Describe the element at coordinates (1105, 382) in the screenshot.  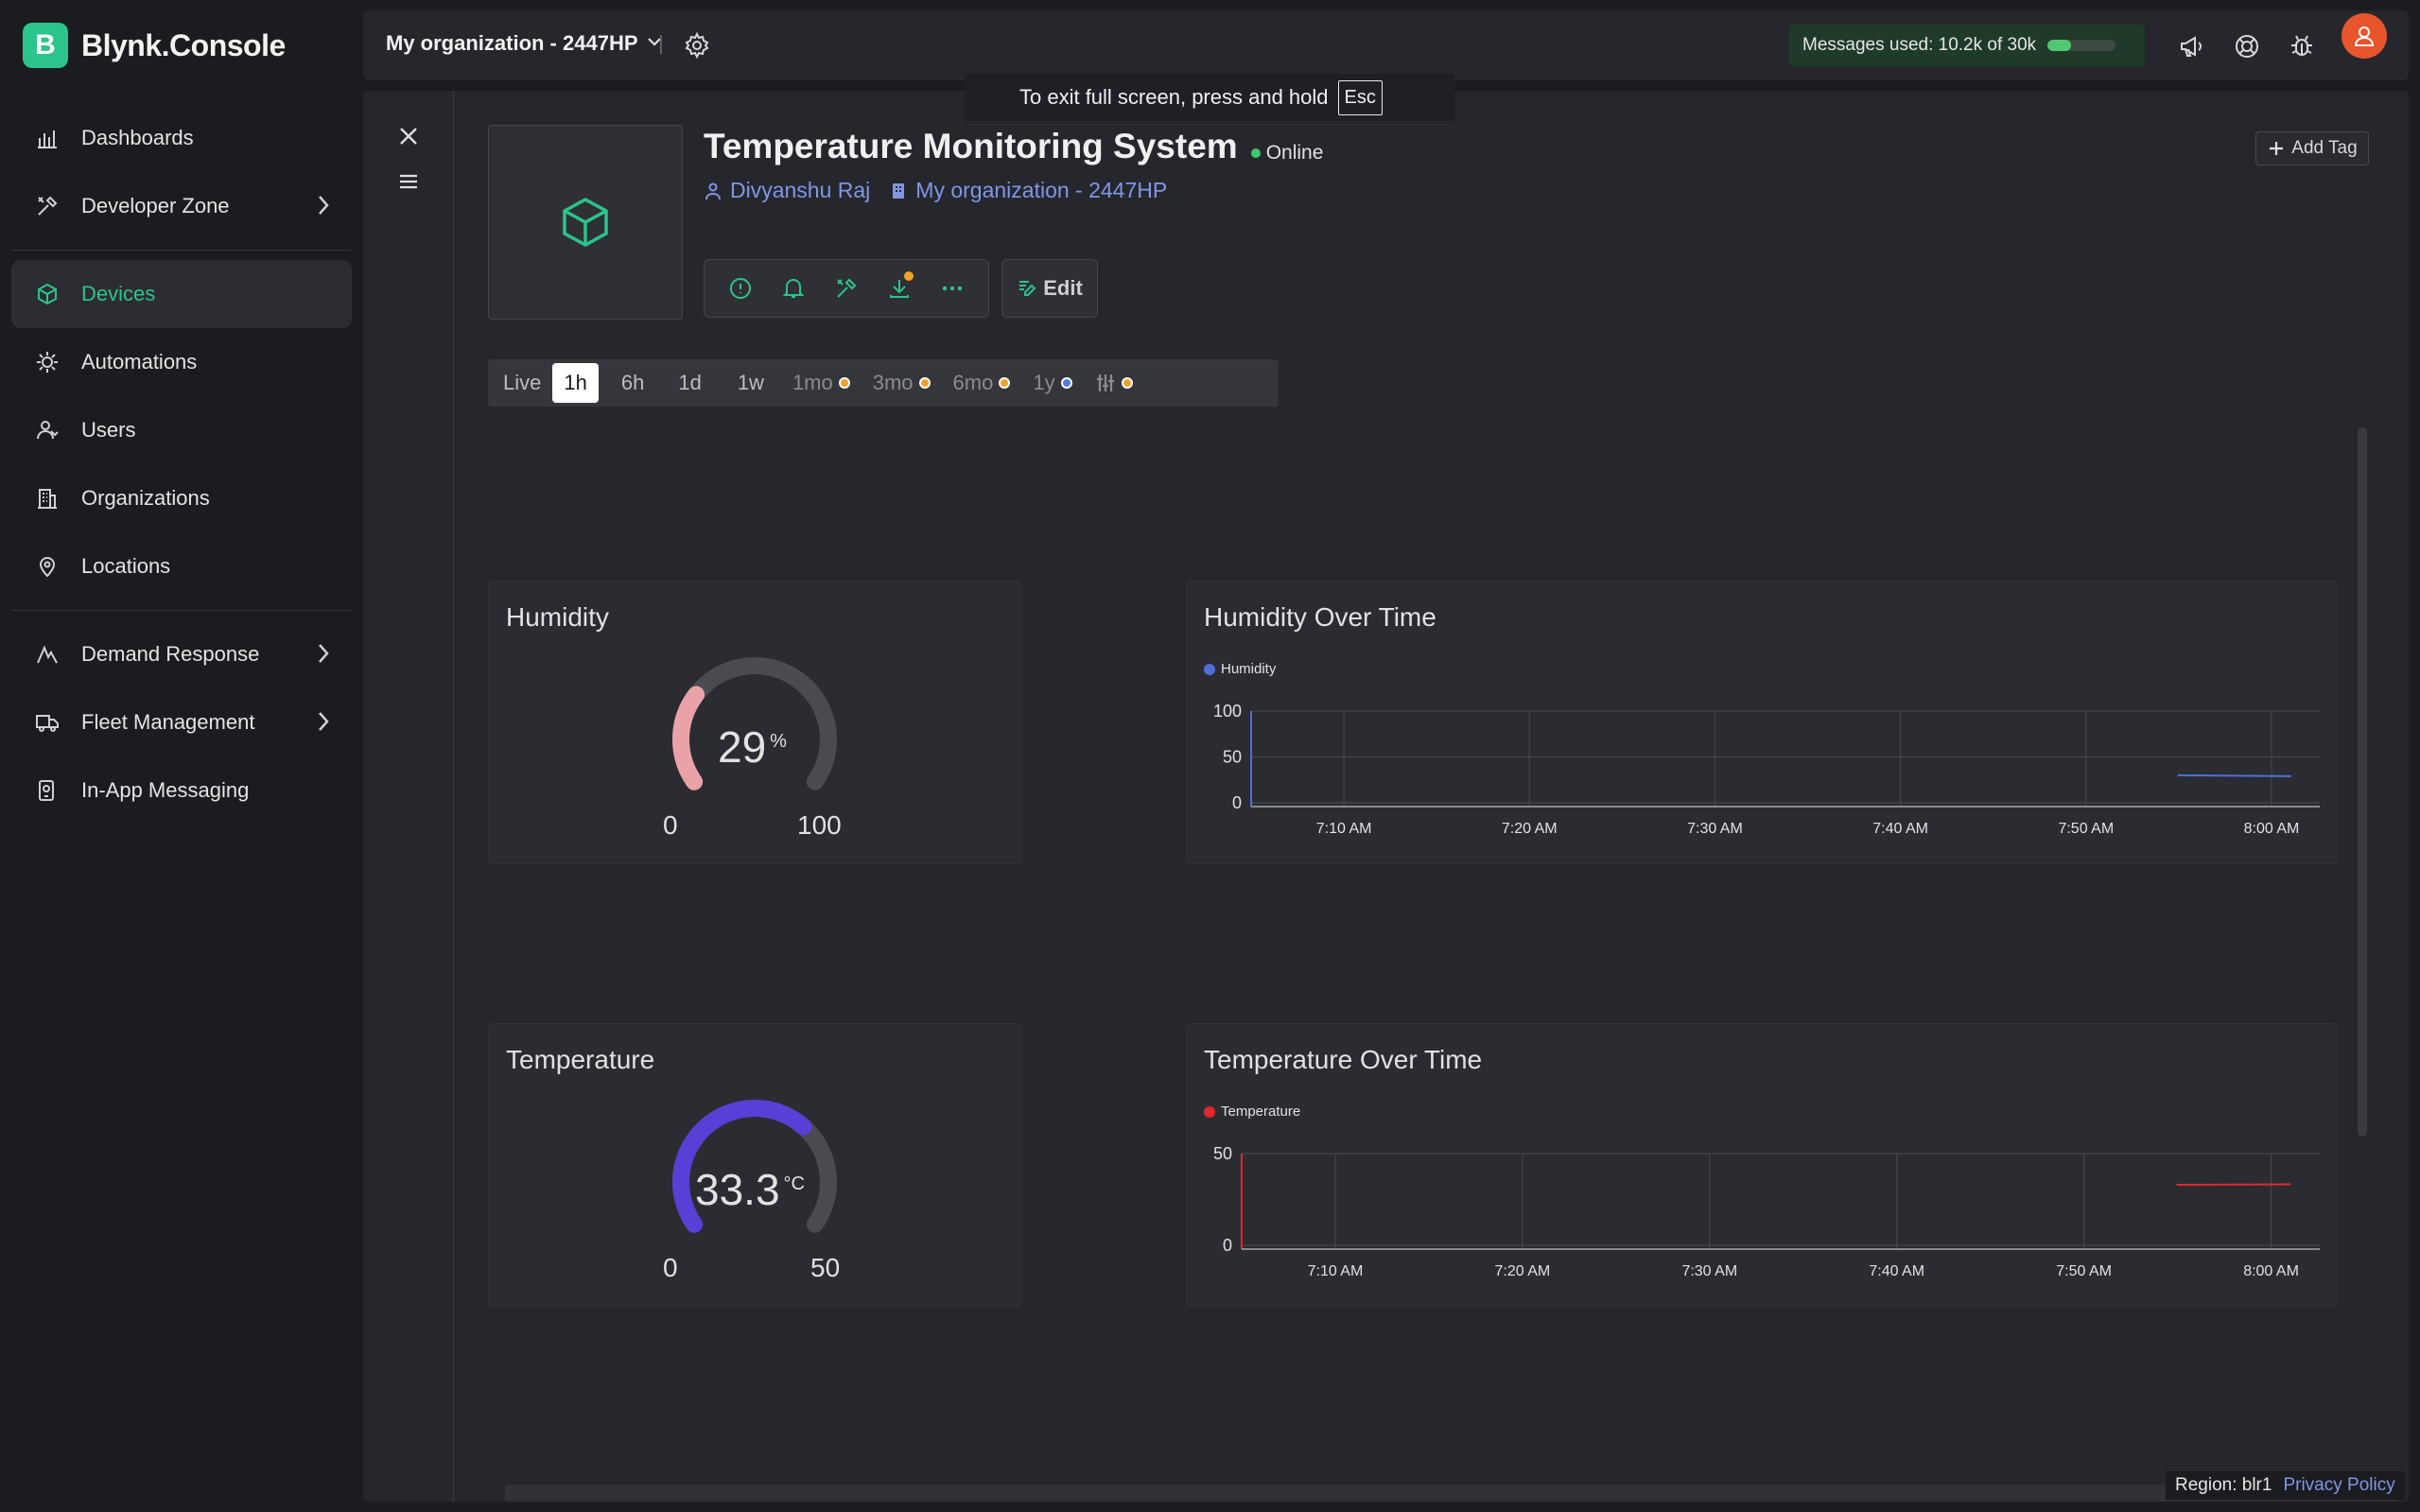
I see `sliders-icon` at that location.